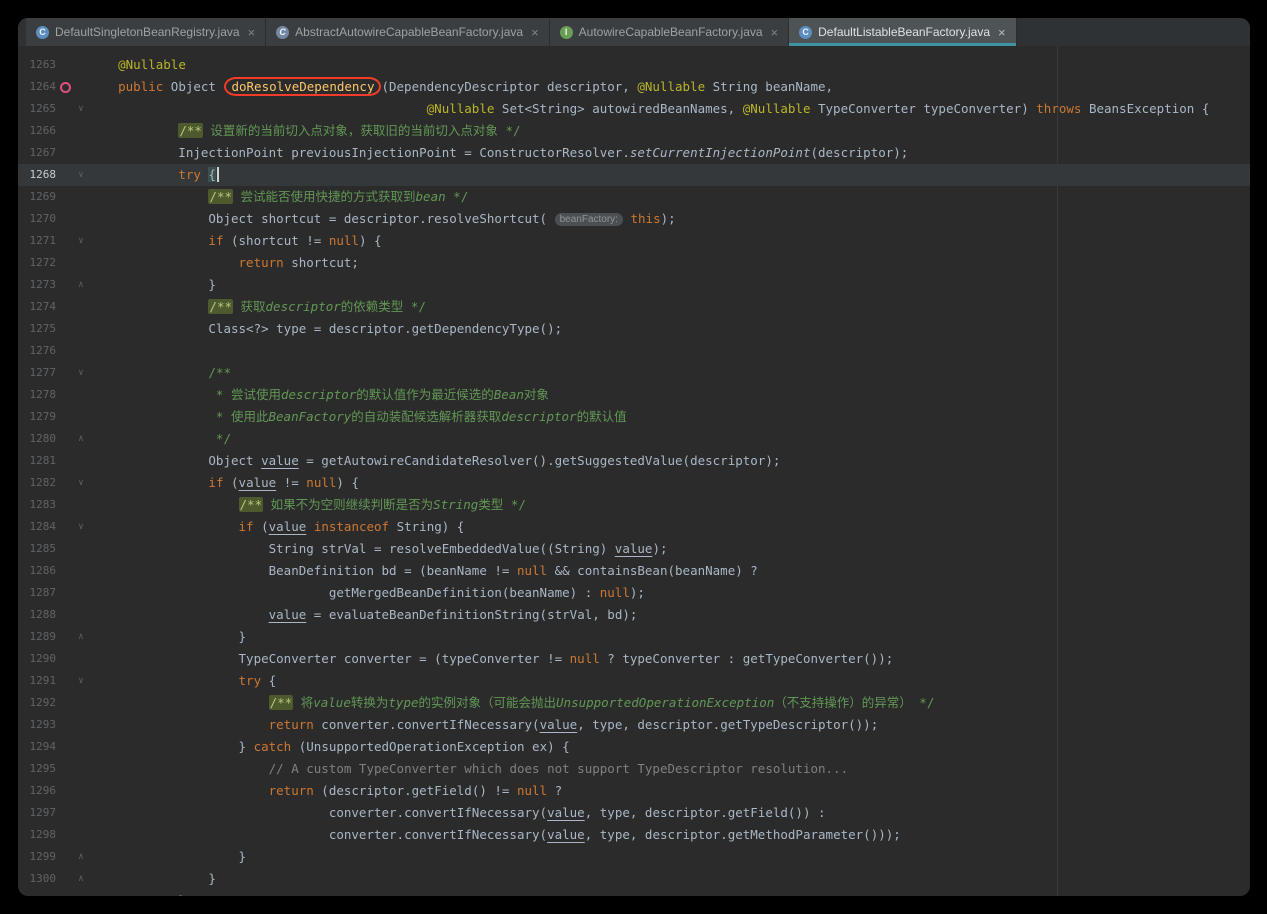 Image resolution: width=1267 pixels, height=914 pixels. I want to click on code-line-1291: 1291 ∨ try {, so click(634, 681).